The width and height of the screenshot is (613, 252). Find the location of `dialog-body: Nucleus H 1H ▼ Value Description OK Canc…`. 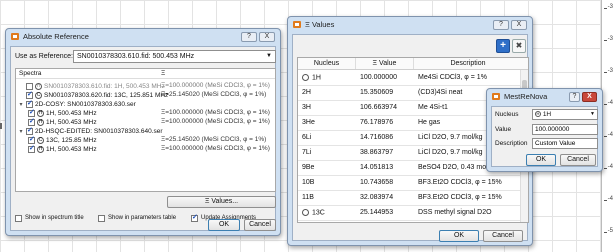

dialog-body: Nucleus H 1H ▼ Value Description OK Canc… is located at coordinates (544, 136).